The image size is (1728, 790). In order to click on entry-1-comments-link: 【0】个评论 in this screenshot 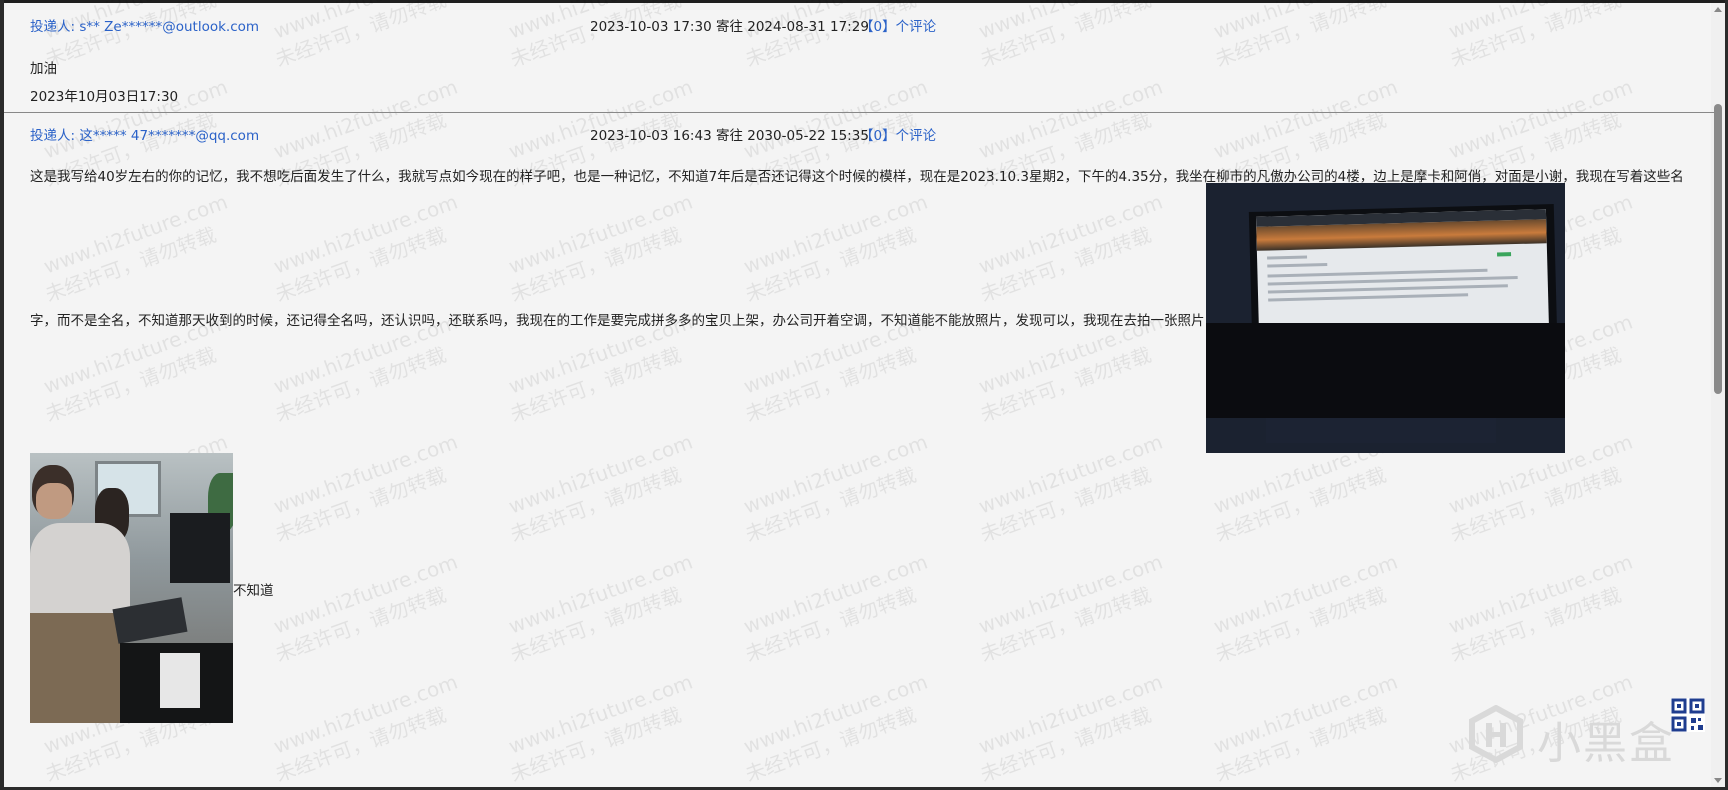, I will do `click(898, 25)`.